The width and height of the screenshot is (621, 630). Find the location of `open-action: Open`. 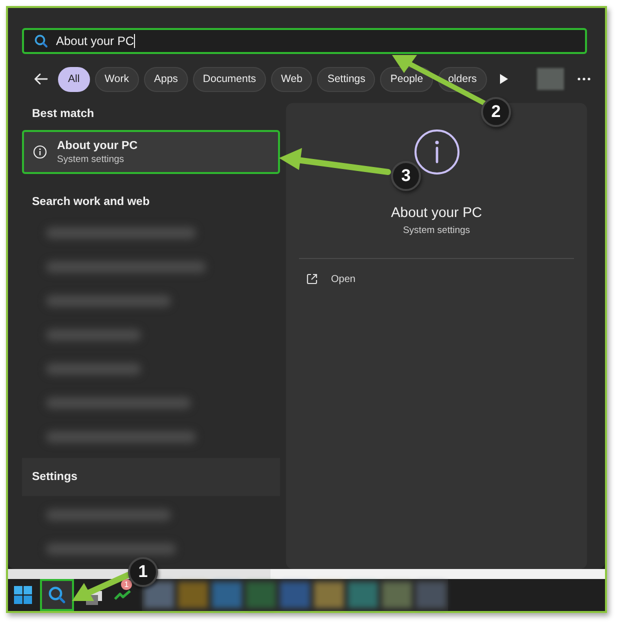

open-action: Open is located at coordinates (331, 279).